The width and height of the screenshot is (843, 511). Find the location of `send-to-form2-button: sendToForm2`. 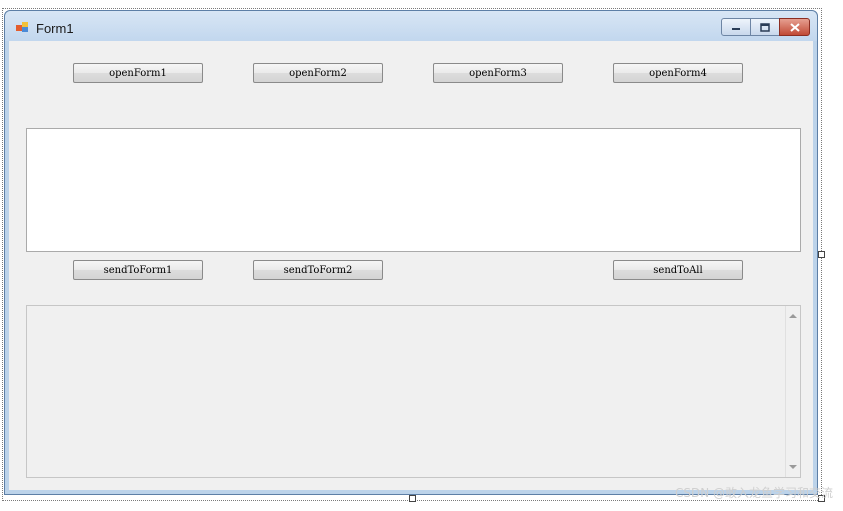

send-to-form2-button: sendToForm2 is located at coordinates (318, 270).